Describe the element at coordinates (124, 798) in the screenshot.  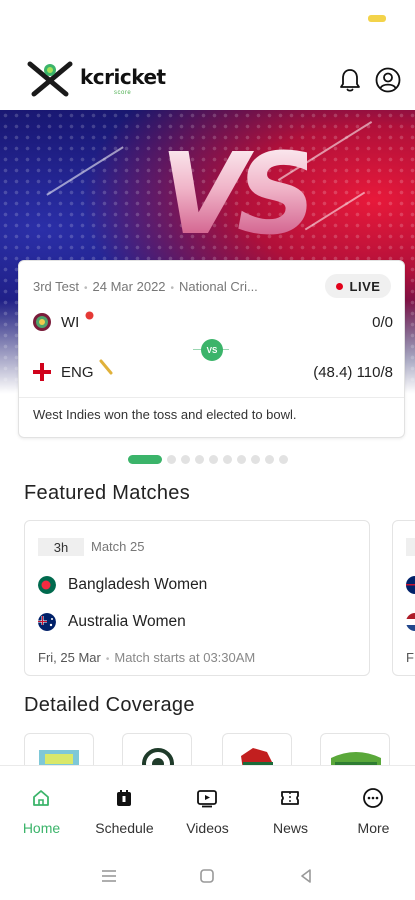
I see `calendar-icon` at that location.